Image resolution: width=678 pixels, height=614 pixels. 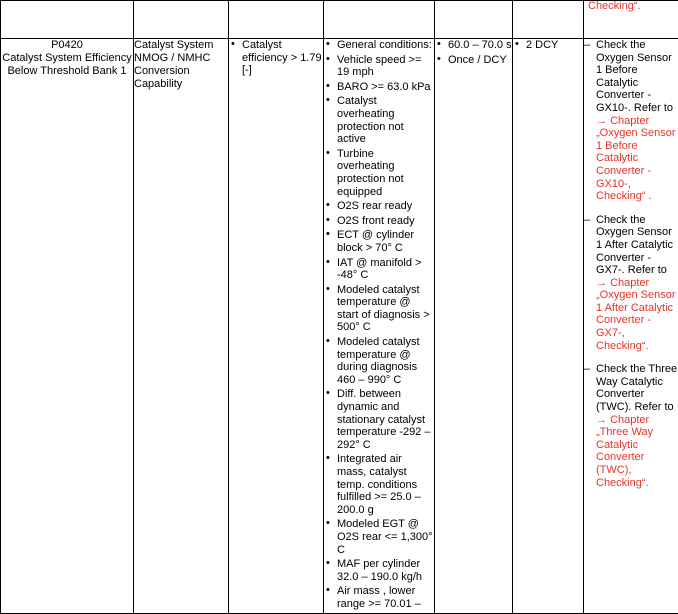 I want to click on remedy-reference-link-prev: Pump Motor -V101-, Checking“., so click(x=631, y=6).